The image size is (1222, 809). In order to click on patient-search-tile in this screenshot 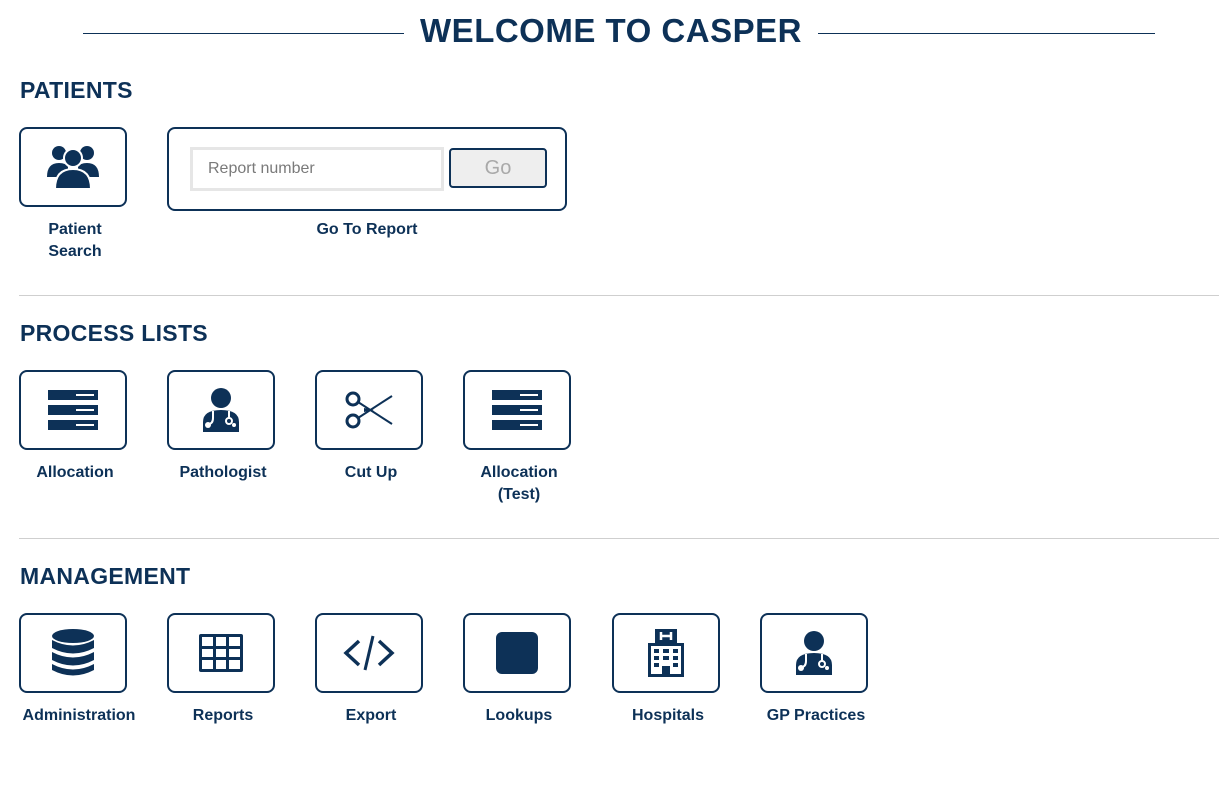, I will do `click(73, 167)`.